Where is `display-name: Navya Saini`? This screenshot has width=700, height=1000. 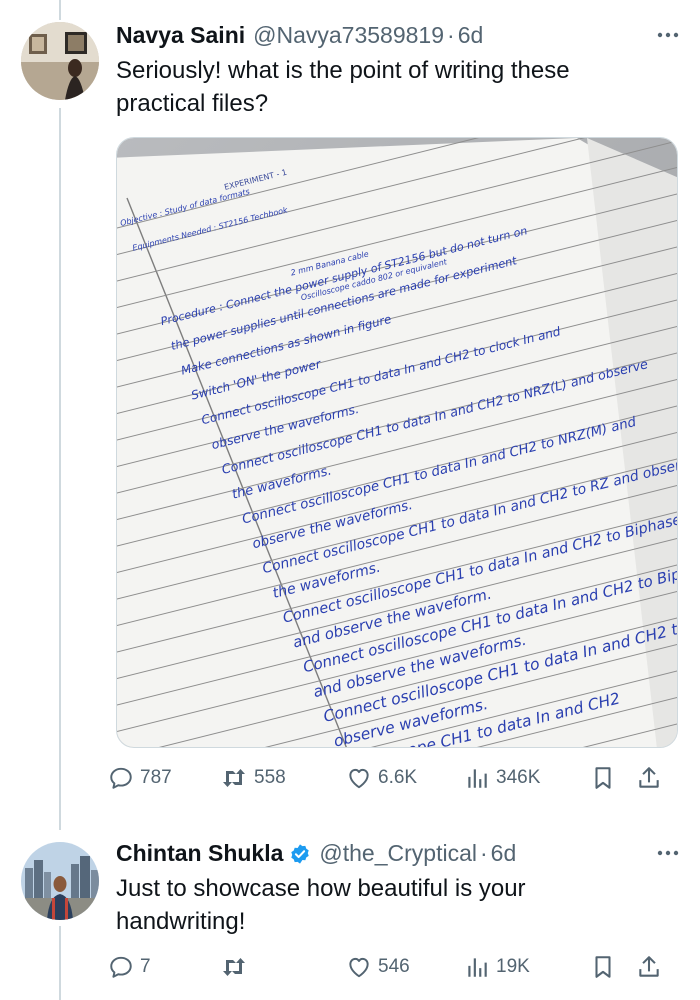 display-name: Navya Saini is located at coordinates (180, 35).